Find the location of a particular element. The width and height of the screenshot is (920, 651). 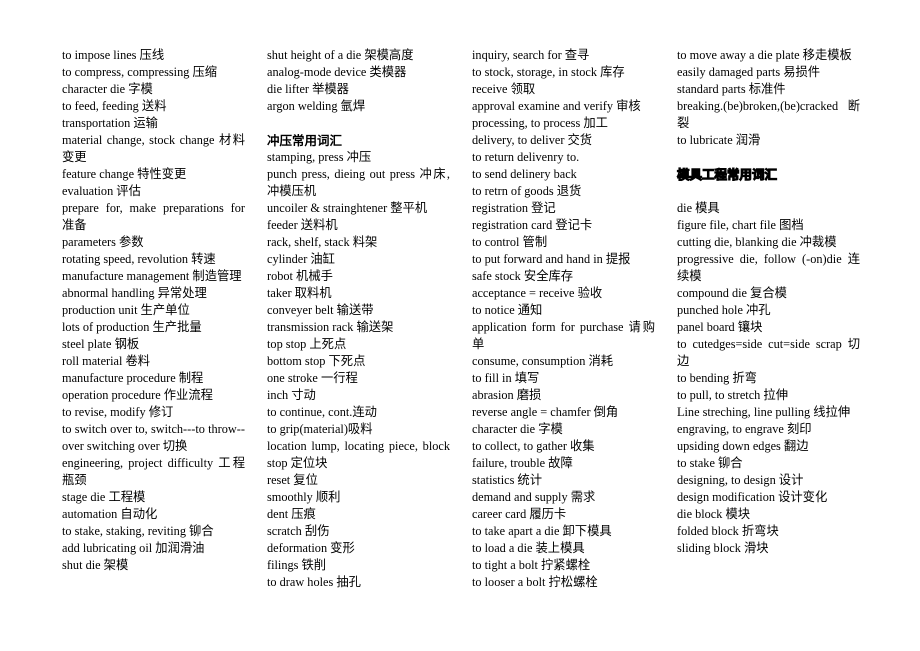

glossary-entry: to stake, staking, reviting 铆合 is located at coordinates (138, 531).